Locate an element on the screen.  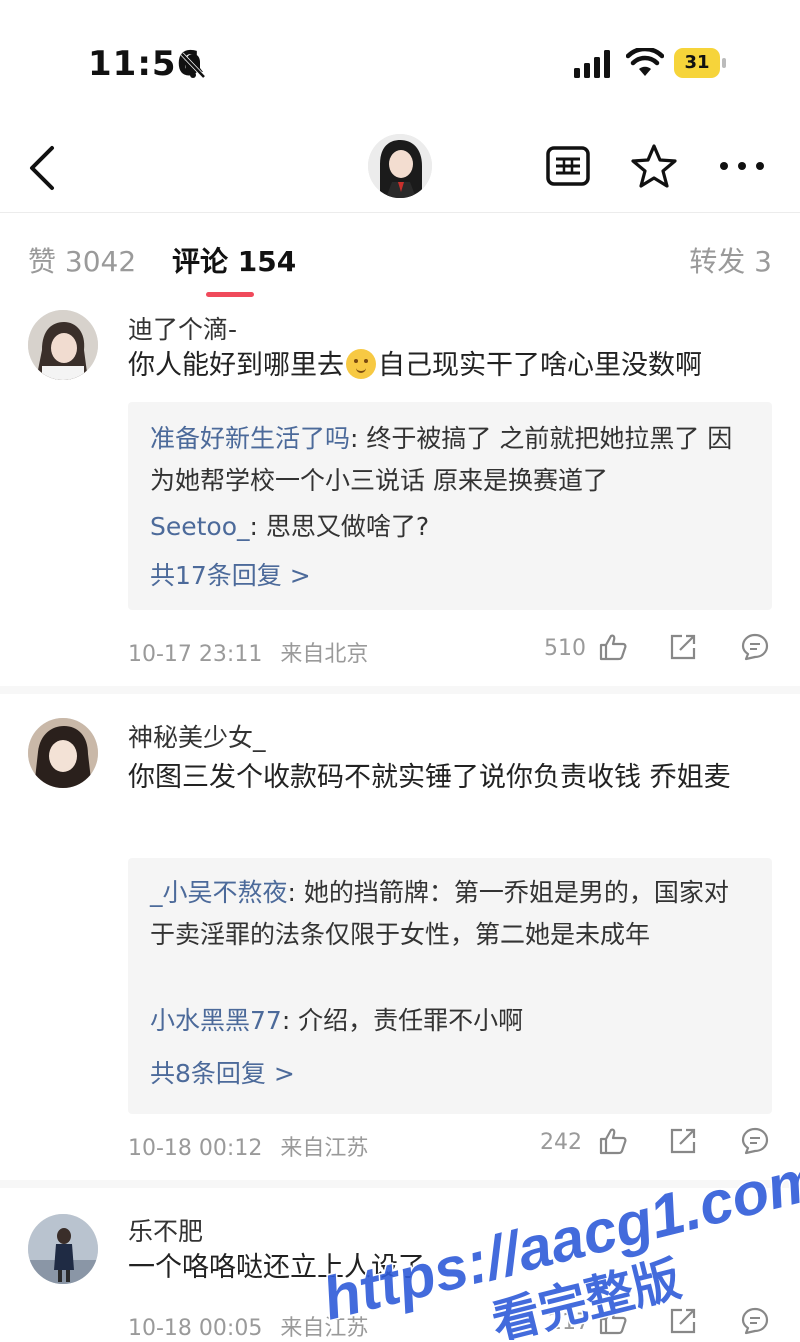
comment-meta: 10-18 00:05 来自江苏 is located at coordinates (248, 1326).